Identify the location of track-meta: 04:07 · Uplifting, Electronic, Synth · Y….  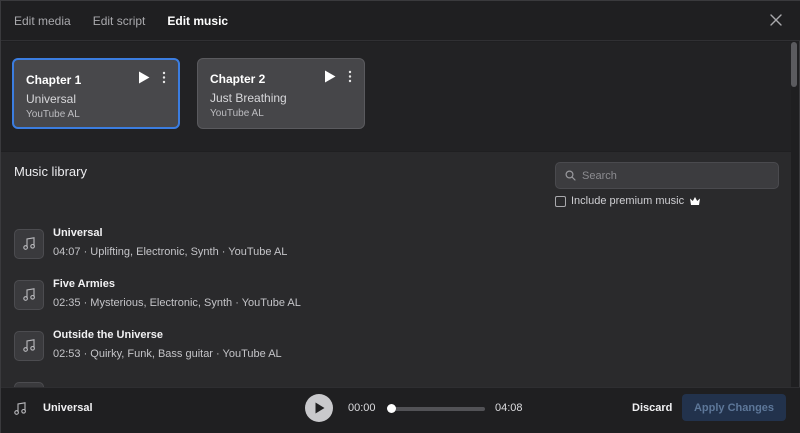
(170, 252).